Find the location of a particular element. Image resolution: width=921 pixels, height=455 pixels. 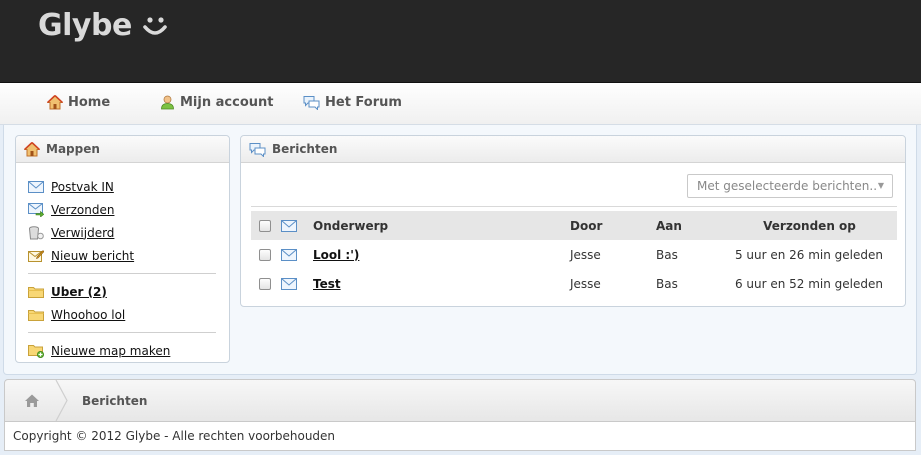

breadcrumb-home is located at coordinates (32, 400).